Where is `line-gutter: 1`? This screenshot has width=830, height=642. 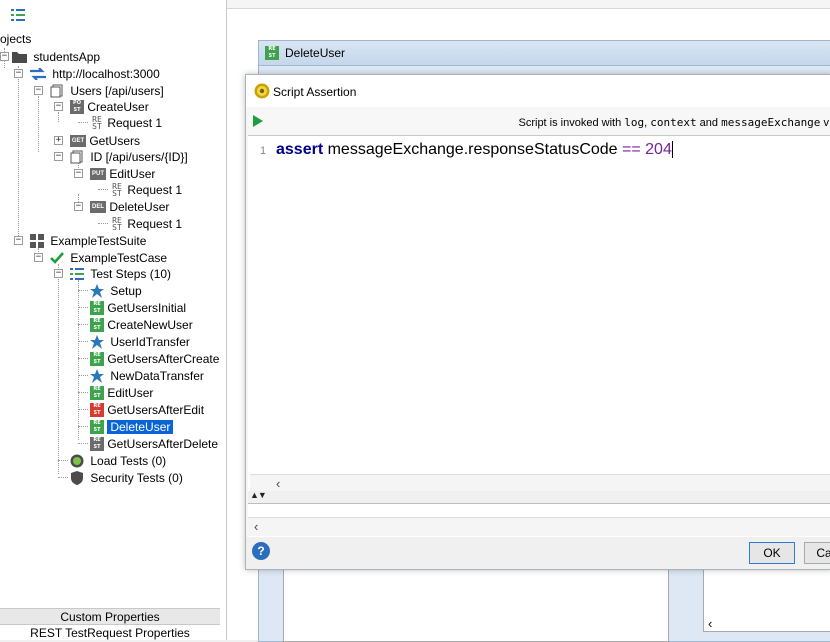
line-gutter: 1 is located at coordinates (259, 314).